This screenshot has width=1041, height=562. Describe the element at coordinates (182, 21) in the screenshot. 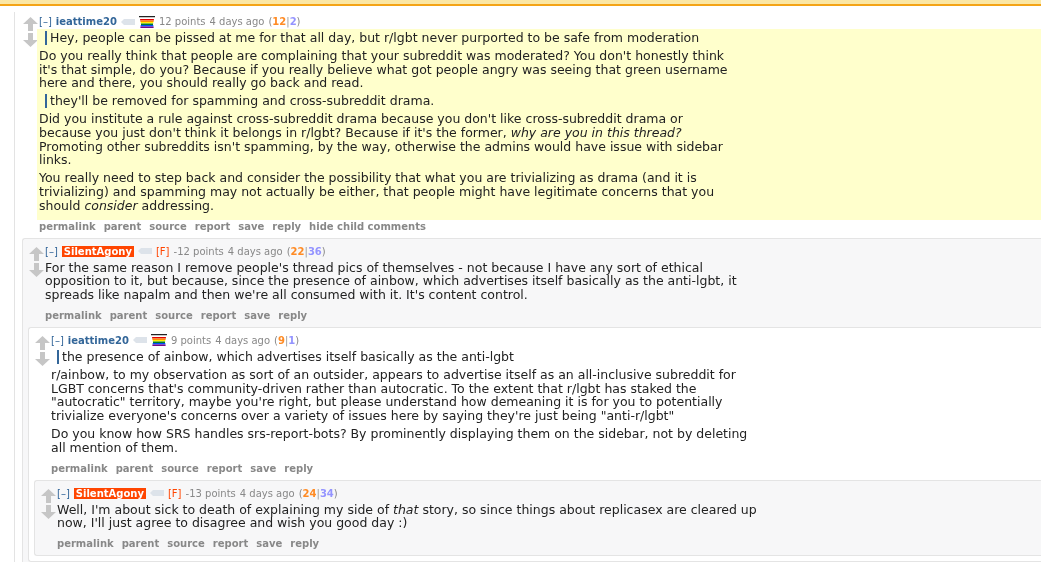

I see `score: 12 points` at that location.